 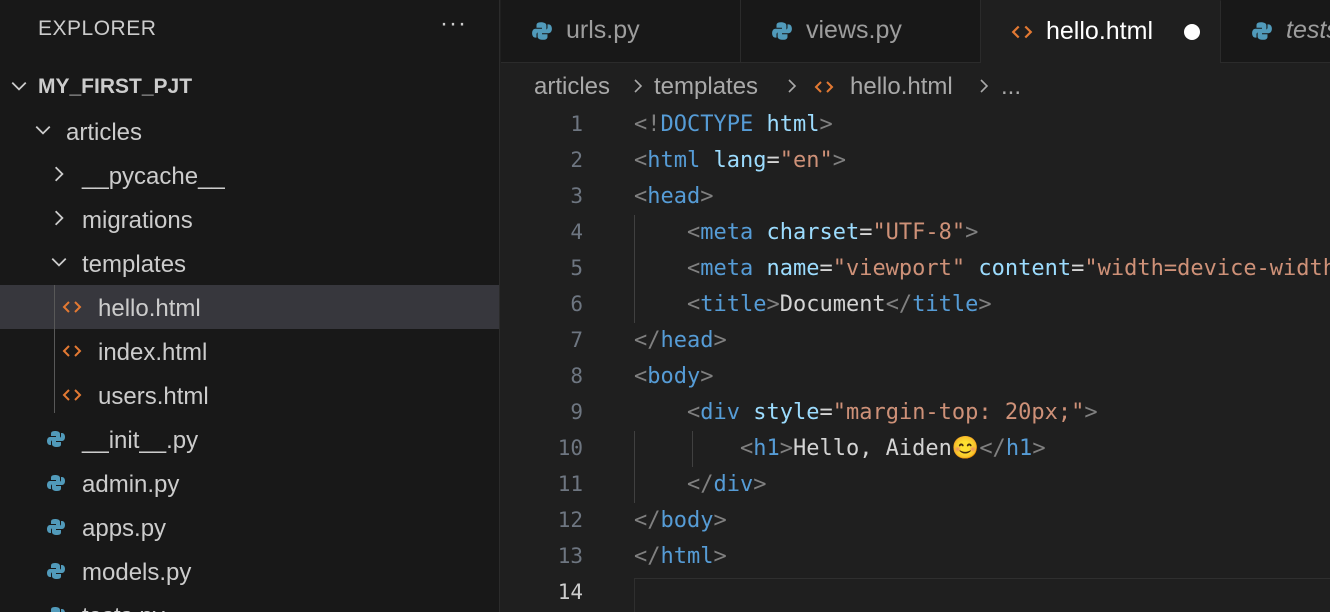 I want to click on folder-migrations: migrations, so click(x=249, y=219).